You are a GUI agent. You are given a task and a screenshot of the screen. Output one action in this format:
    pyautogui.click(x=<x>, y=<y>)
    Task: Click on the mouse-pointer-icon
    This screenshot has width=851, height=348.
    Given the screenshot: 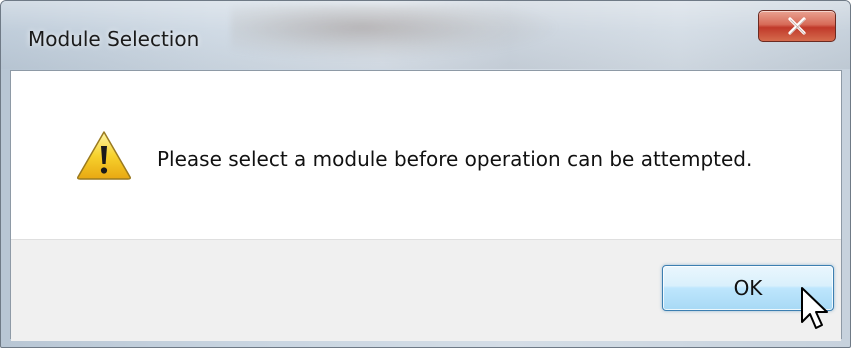 What is the action you would take?
    pyautogui.click(x=814, y=308)
    